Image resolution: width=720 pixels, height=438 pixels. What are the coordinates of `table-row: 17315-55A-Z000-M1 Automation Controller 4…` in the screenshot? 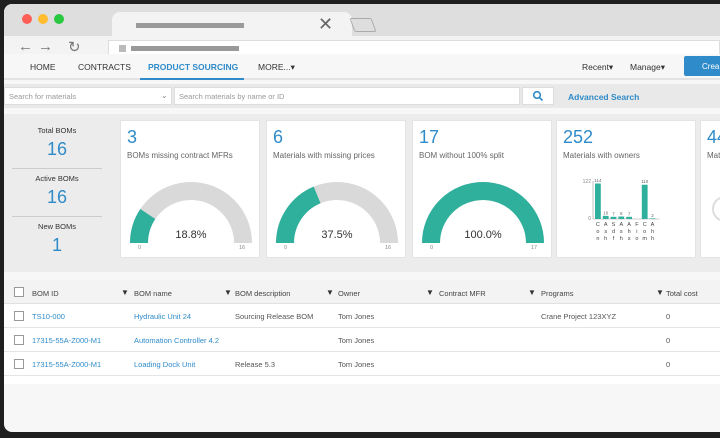 It's located at (362, 340).